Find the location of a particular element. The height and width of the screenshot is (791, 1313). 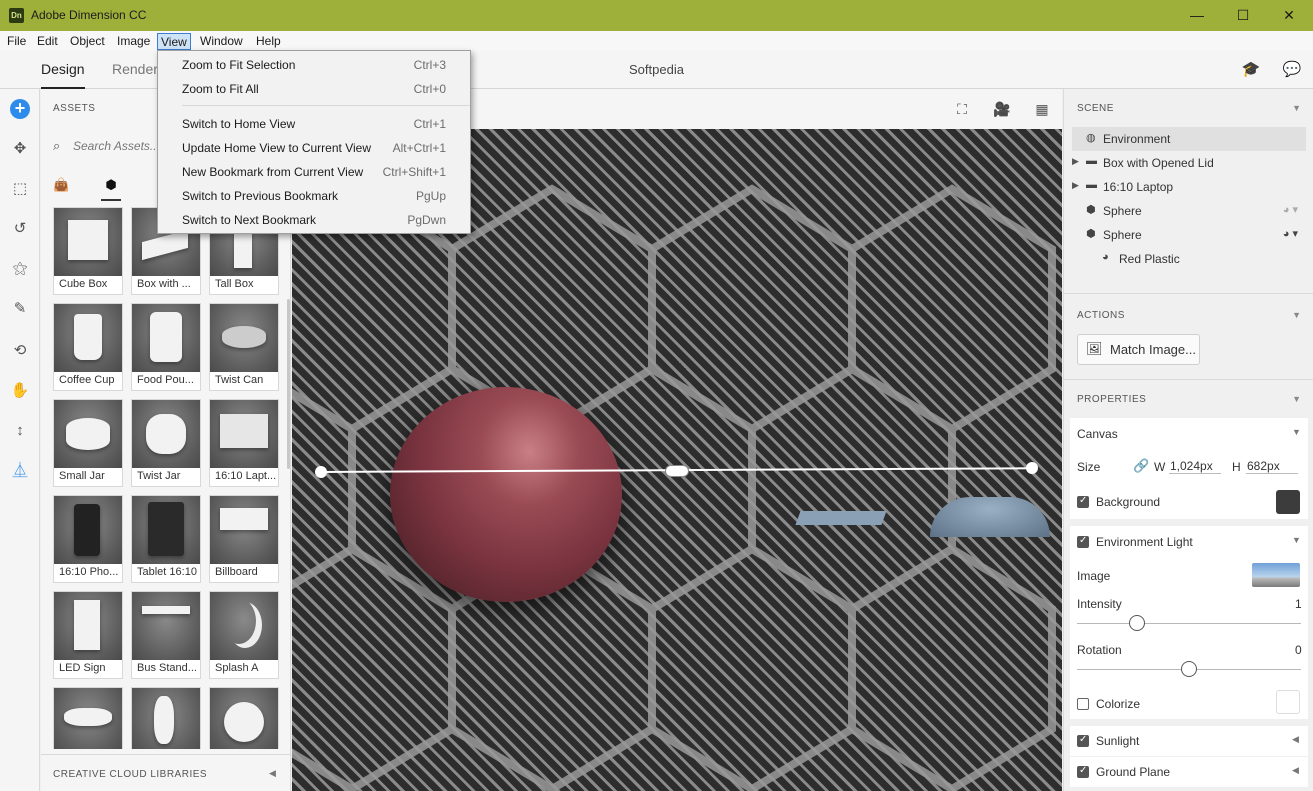

asset-tile: Twist Can is located at coordinates (244, 347).